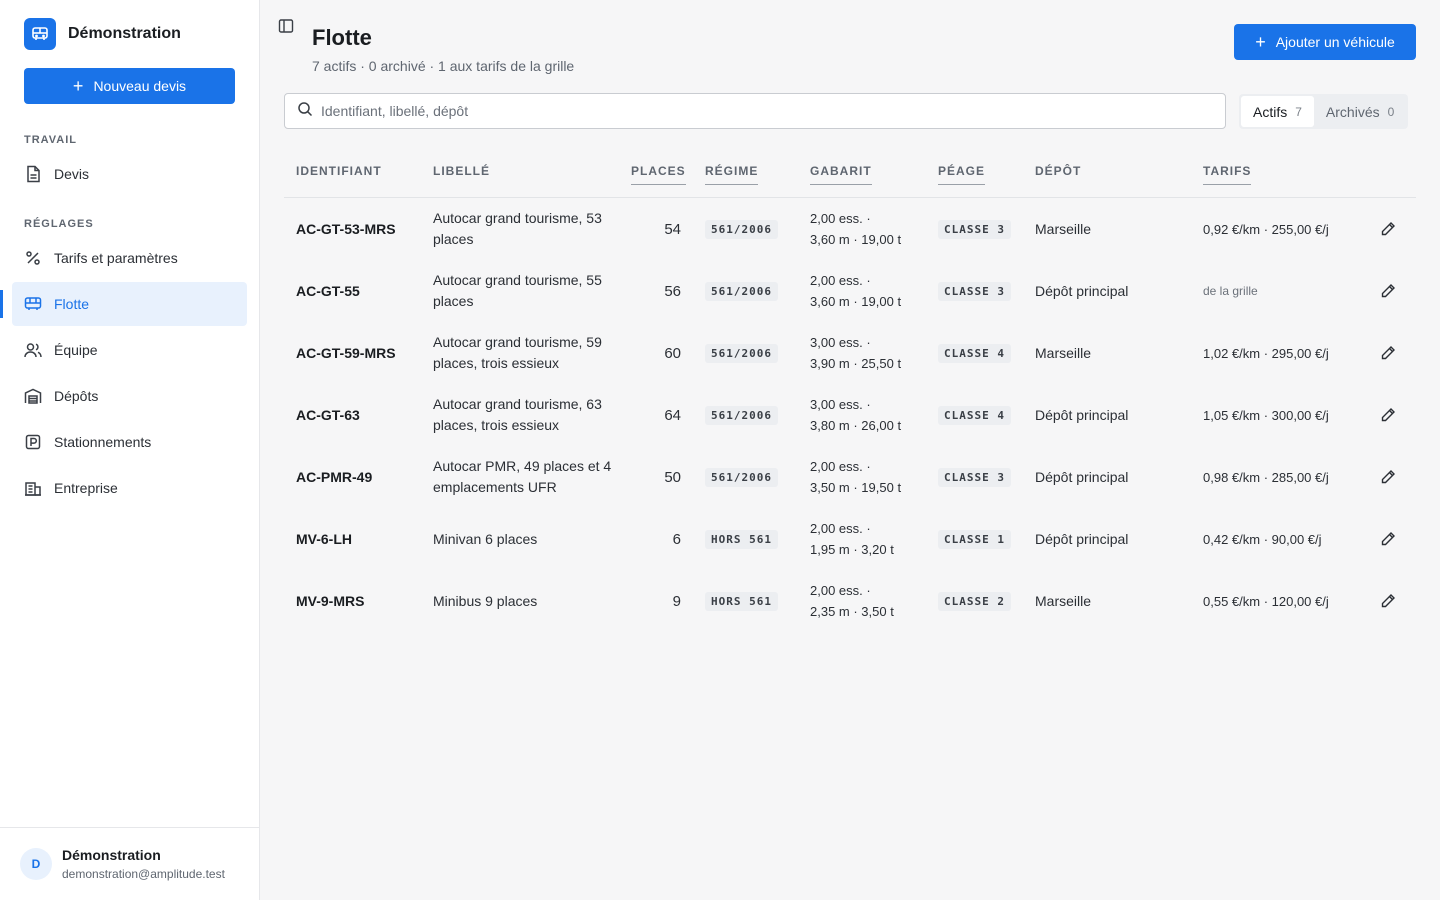 Image resolution: width=1440 pixels, height=900 pixels. Describe the element at coordinates (974, 415) in the screenshot. I see `cell-peage: CLASSE 4` at that location.